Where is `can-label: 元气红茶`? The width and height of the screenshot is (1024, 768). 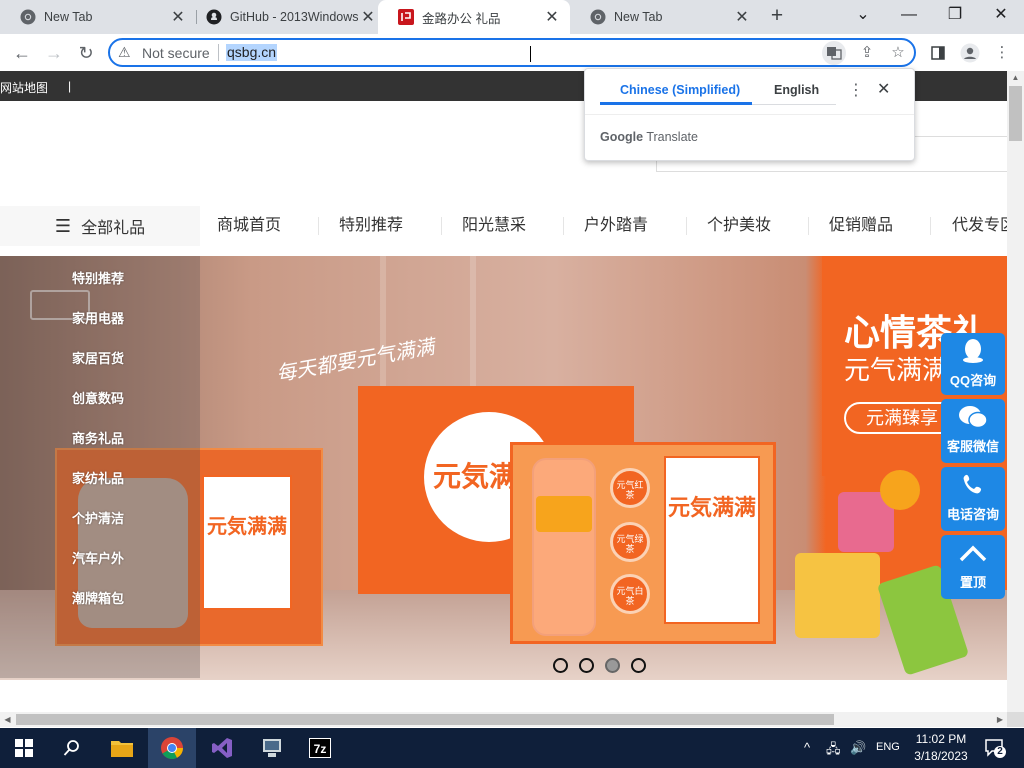
can-label: 元气红茶 is located at coordinates (630, 490).